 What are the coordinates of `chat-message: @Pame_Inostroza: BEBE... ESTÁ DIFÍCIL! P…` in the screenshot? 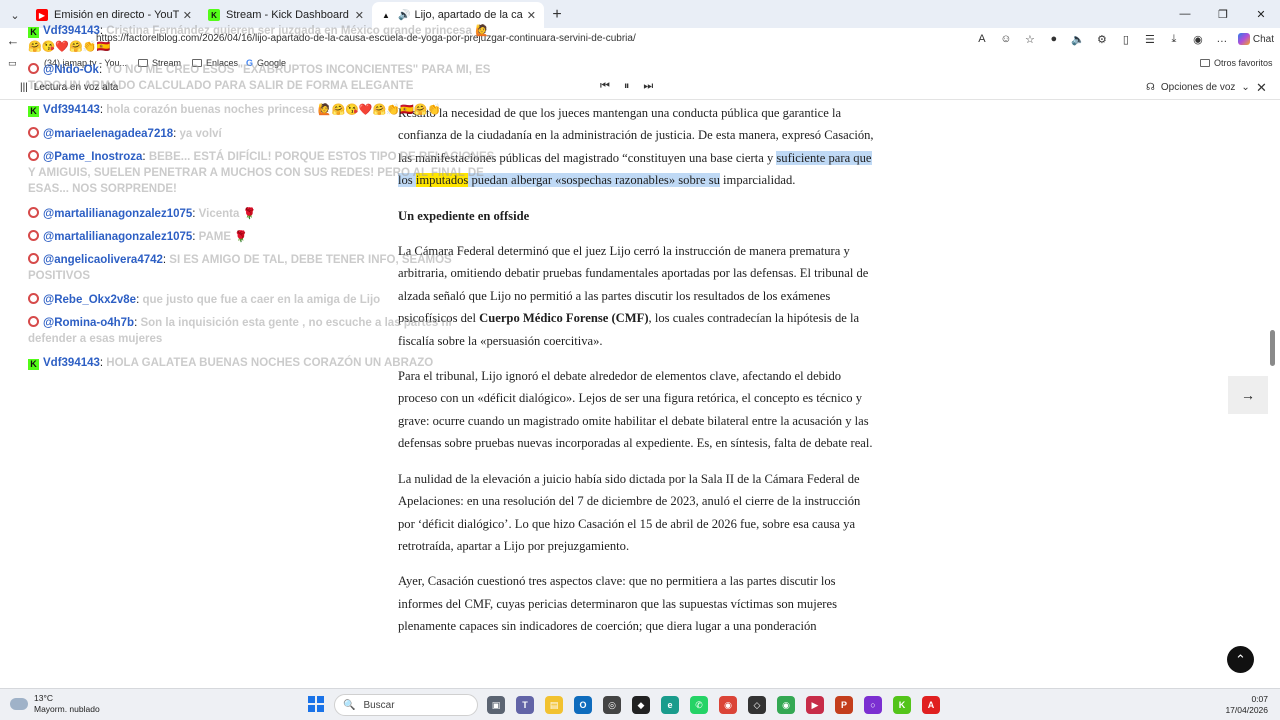 It's located at (261, 172).